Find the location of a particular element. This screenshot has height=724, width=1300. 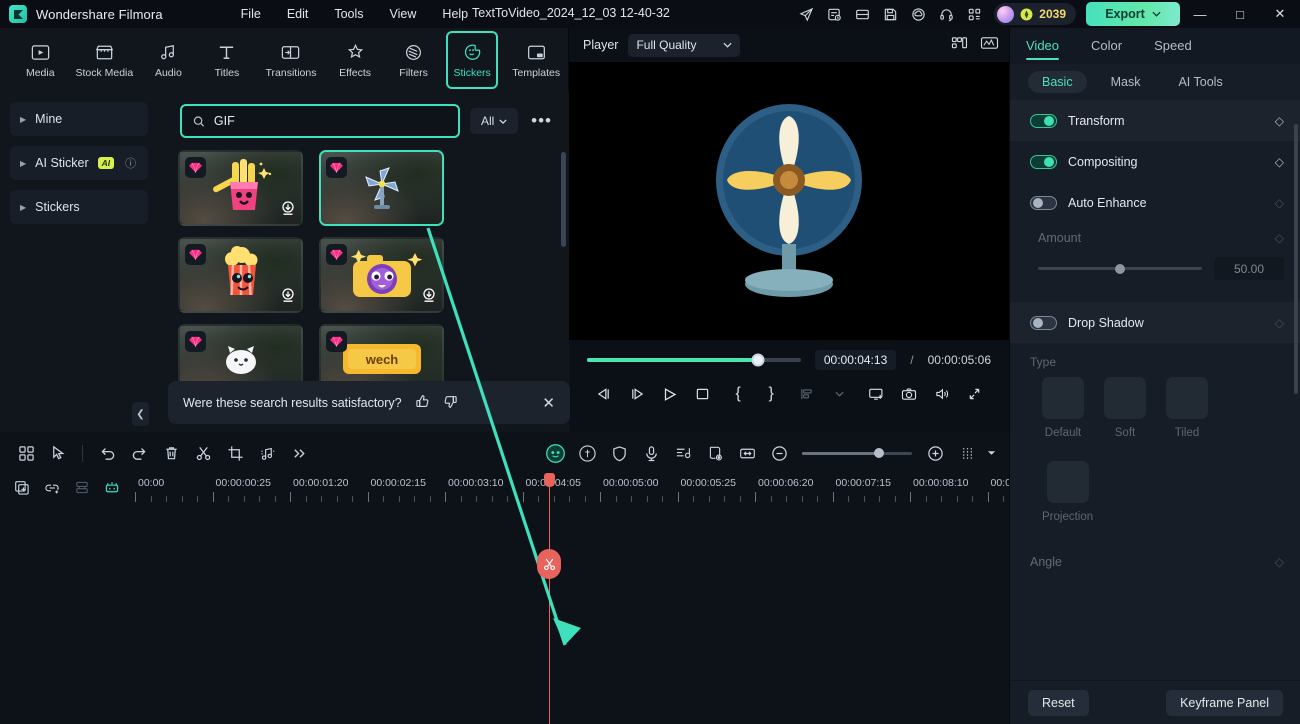

menu-view: View is located at coordinates (403, 14).